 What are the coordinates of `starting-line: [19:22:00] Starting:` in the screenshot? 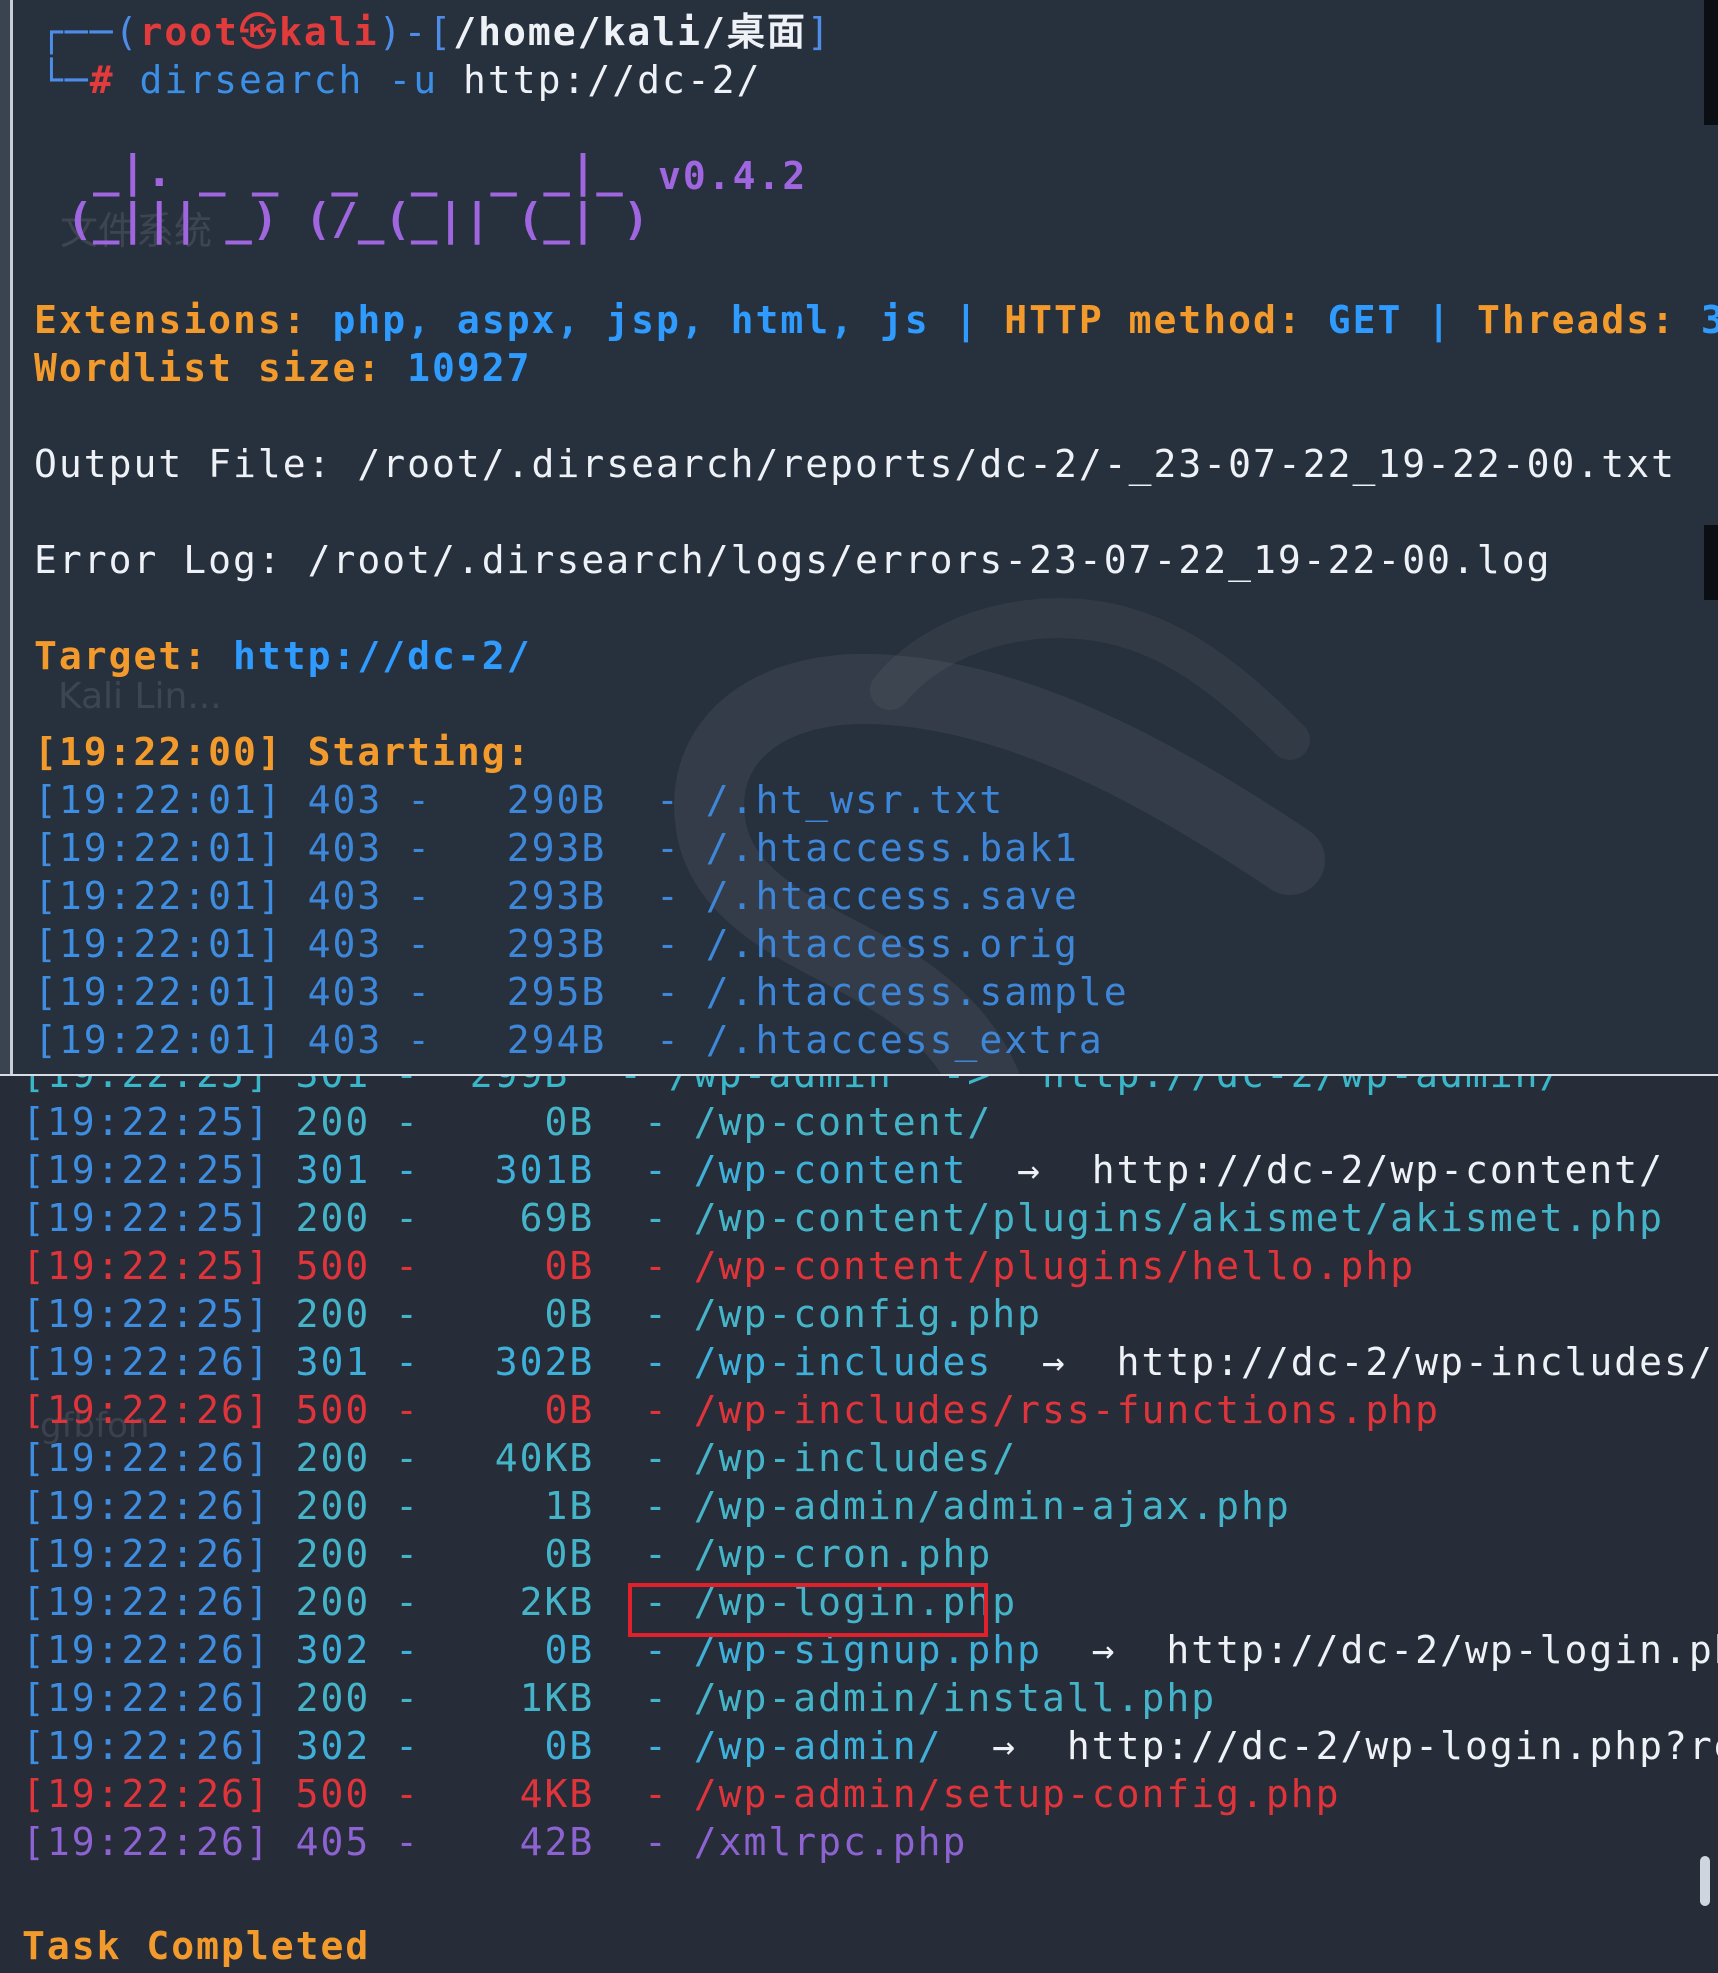 It's located at (283, 752).